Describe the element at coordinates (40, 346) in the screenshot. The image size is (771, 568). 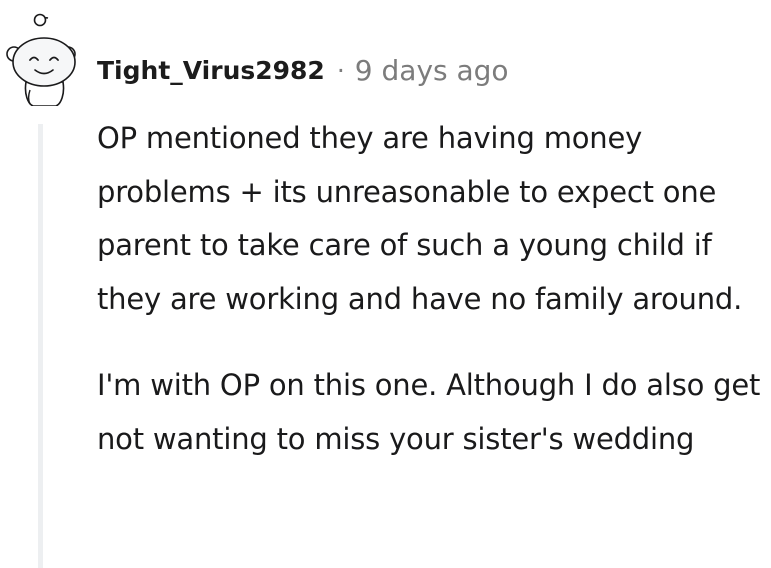
I see `thread-collapse-line` at that location.